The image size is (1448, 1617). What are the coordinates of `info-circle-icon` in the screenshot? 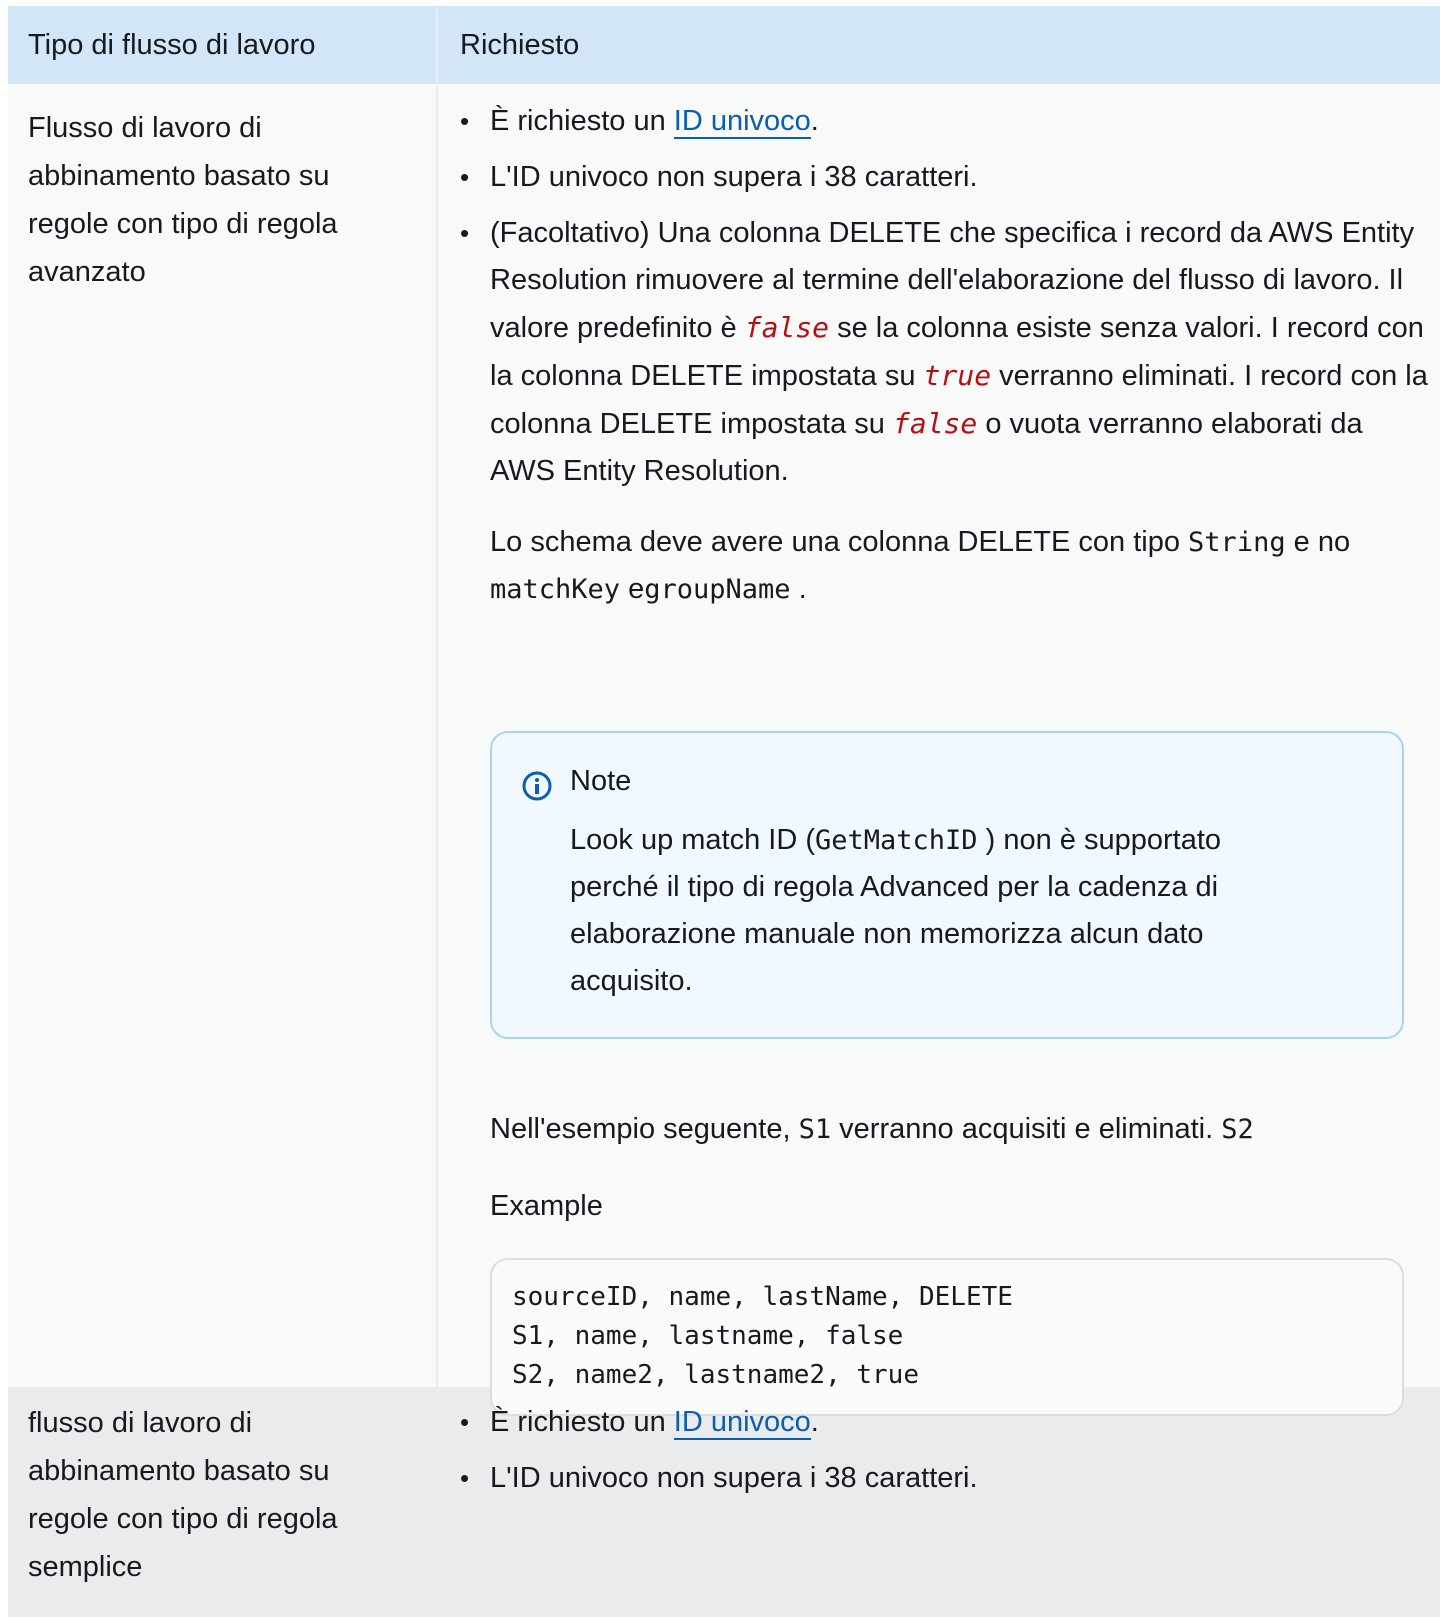 It's located at (537, 786).